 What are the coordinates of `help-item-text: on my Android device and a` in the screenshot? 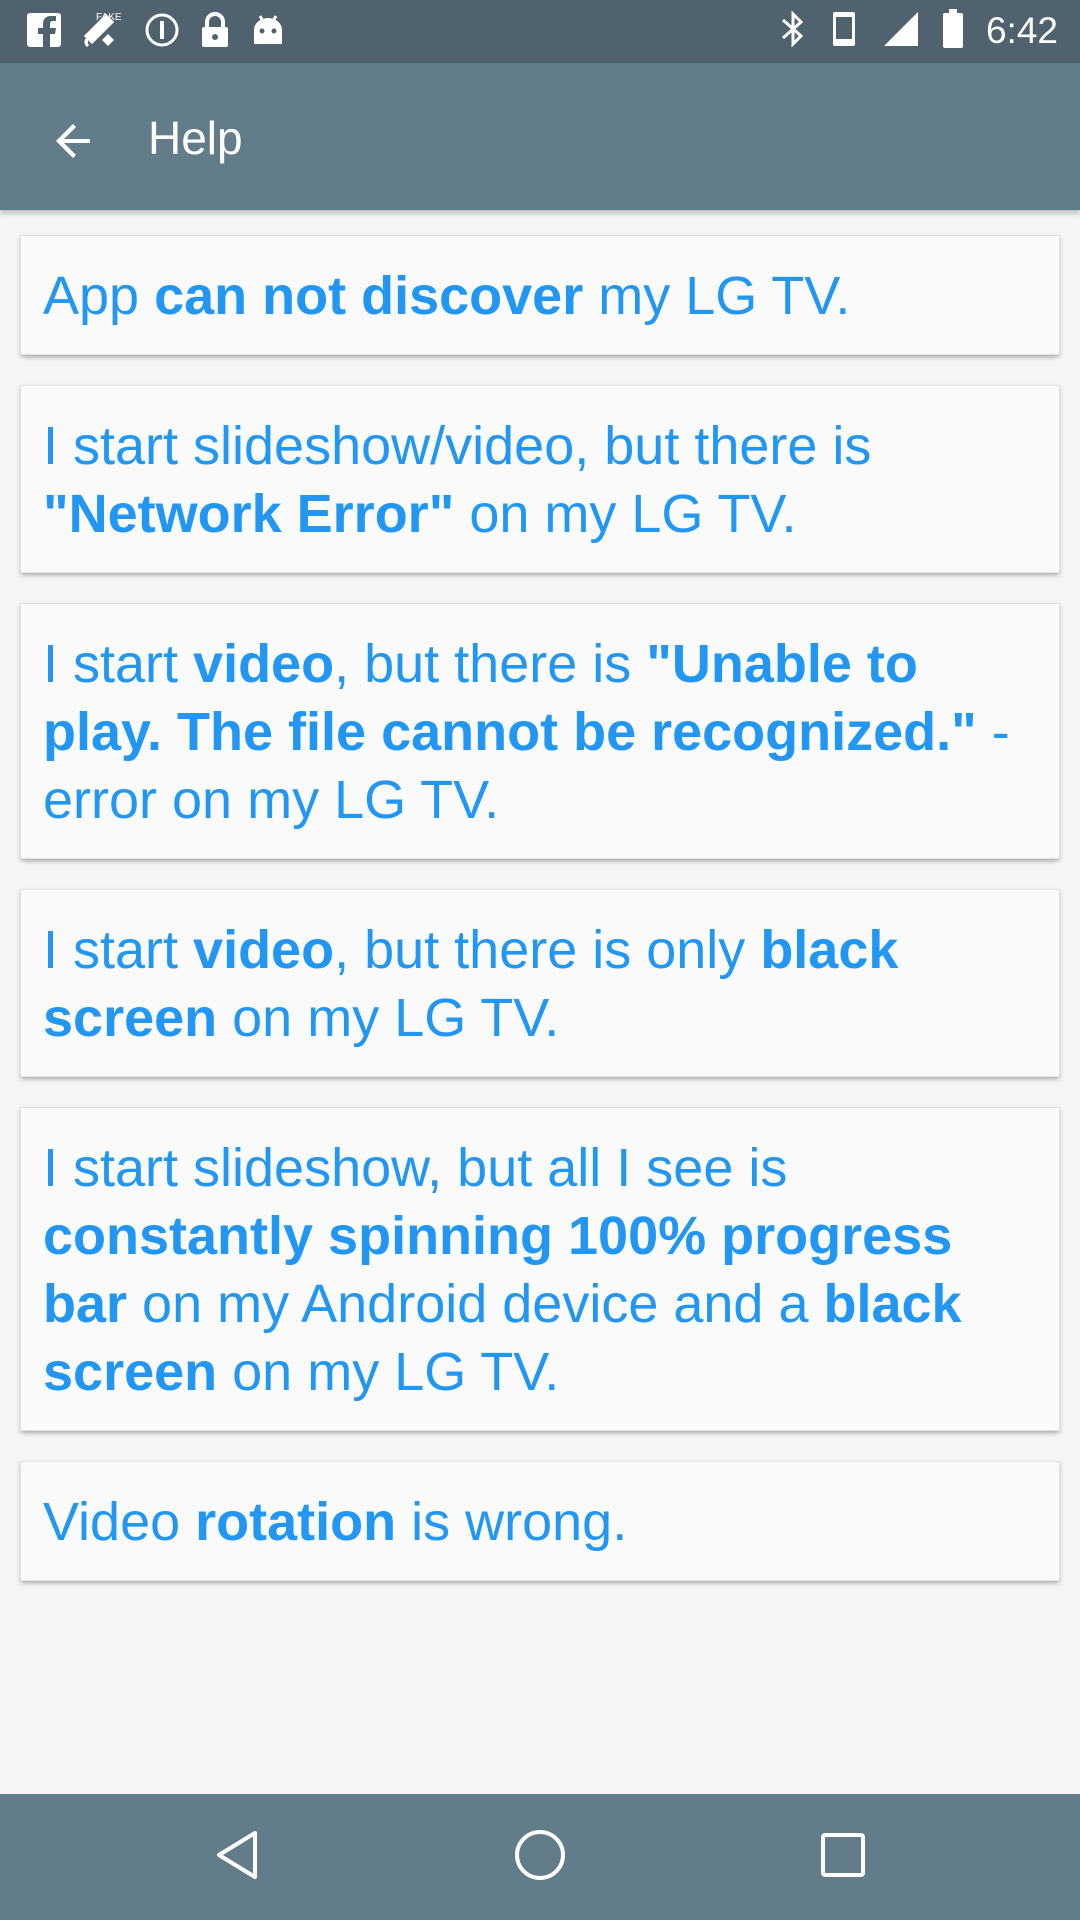 It's located at (475, 1304).